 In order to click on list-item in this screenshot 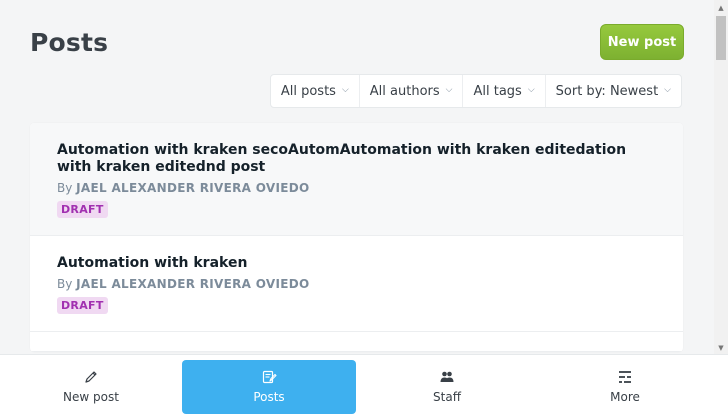, I will do `click(356, 342)`.